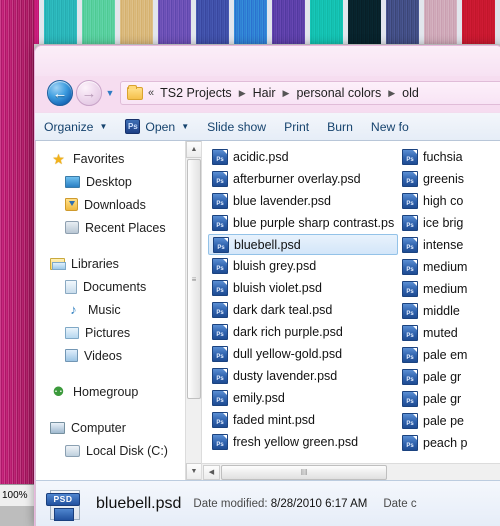 Image resolution: width=500 pixels, height=526 pixels. What do you see at coordinates (390, 126) in the screenshot?
I see `new-folder-button: New fo` at bounding box center [390, 126].